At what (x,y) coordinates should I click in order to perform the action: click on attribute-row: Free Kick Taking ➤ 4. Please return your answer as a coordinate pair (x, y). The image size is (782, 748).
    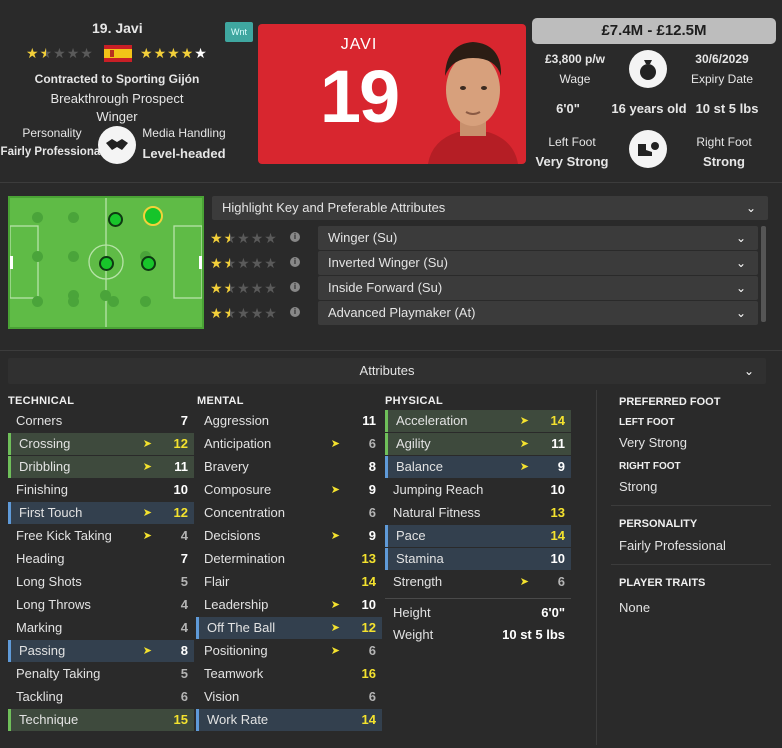
    Looking at the image, I should click on (101, 536).